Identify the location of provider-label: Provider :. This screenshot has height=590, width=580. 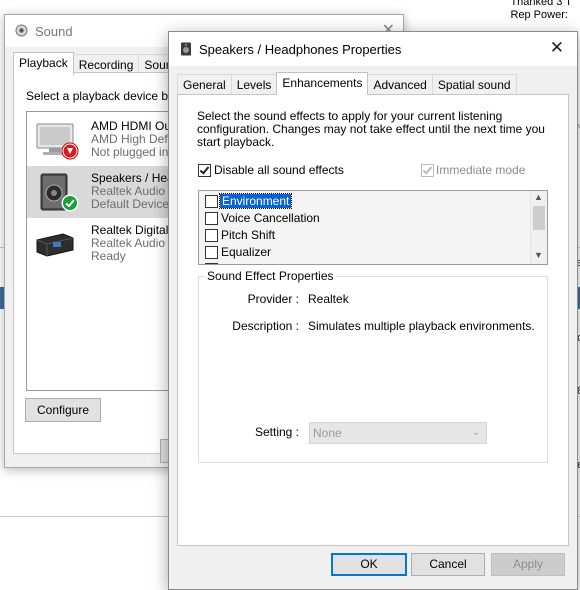
(273, 299).